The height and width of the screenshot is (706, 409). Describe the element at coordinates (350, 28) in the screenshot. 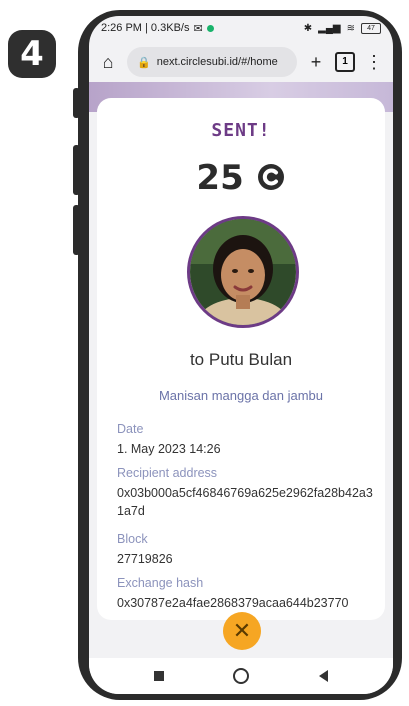

I see `wifi-icon: ≋` at that location.